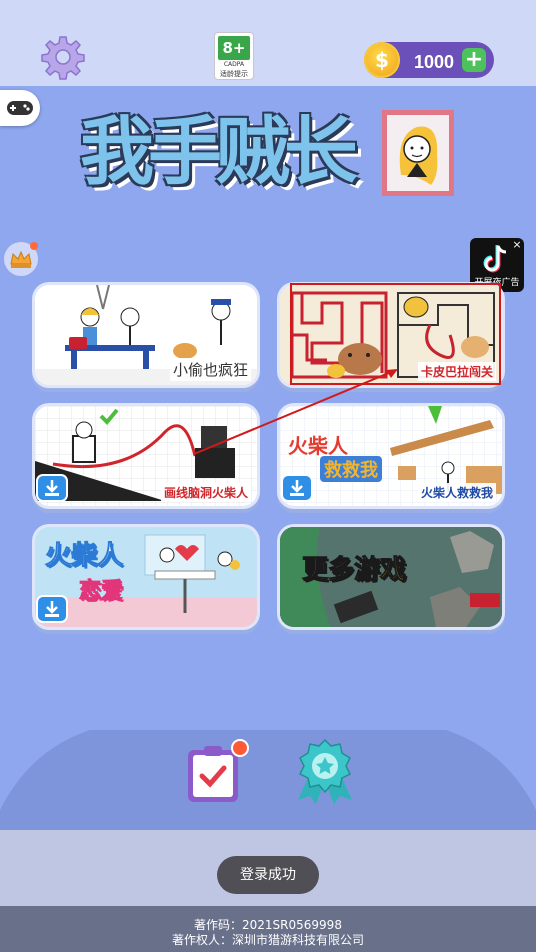 Image resolution: width=536 pixels, height=952 pixels. I want to click on age-rating-caption: 适龄提示, so click(234, 74).